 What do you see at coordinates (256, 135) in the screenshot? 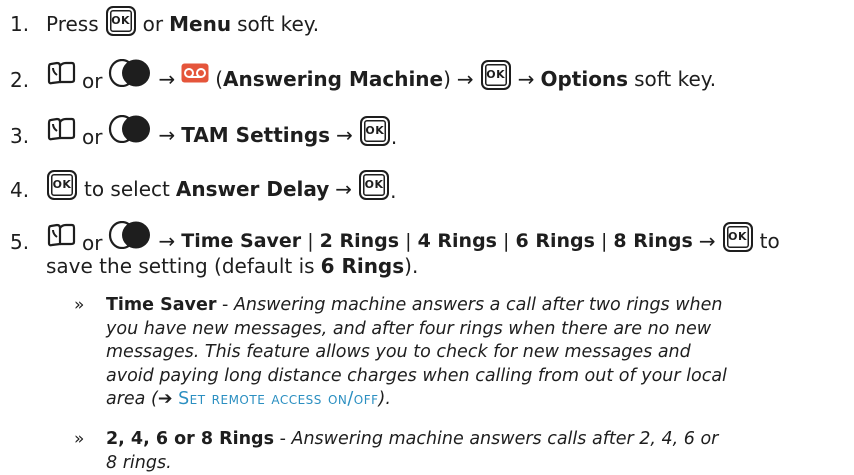
I see `tam-settings-label: TAM Settings` at bounding box center [256, 135].